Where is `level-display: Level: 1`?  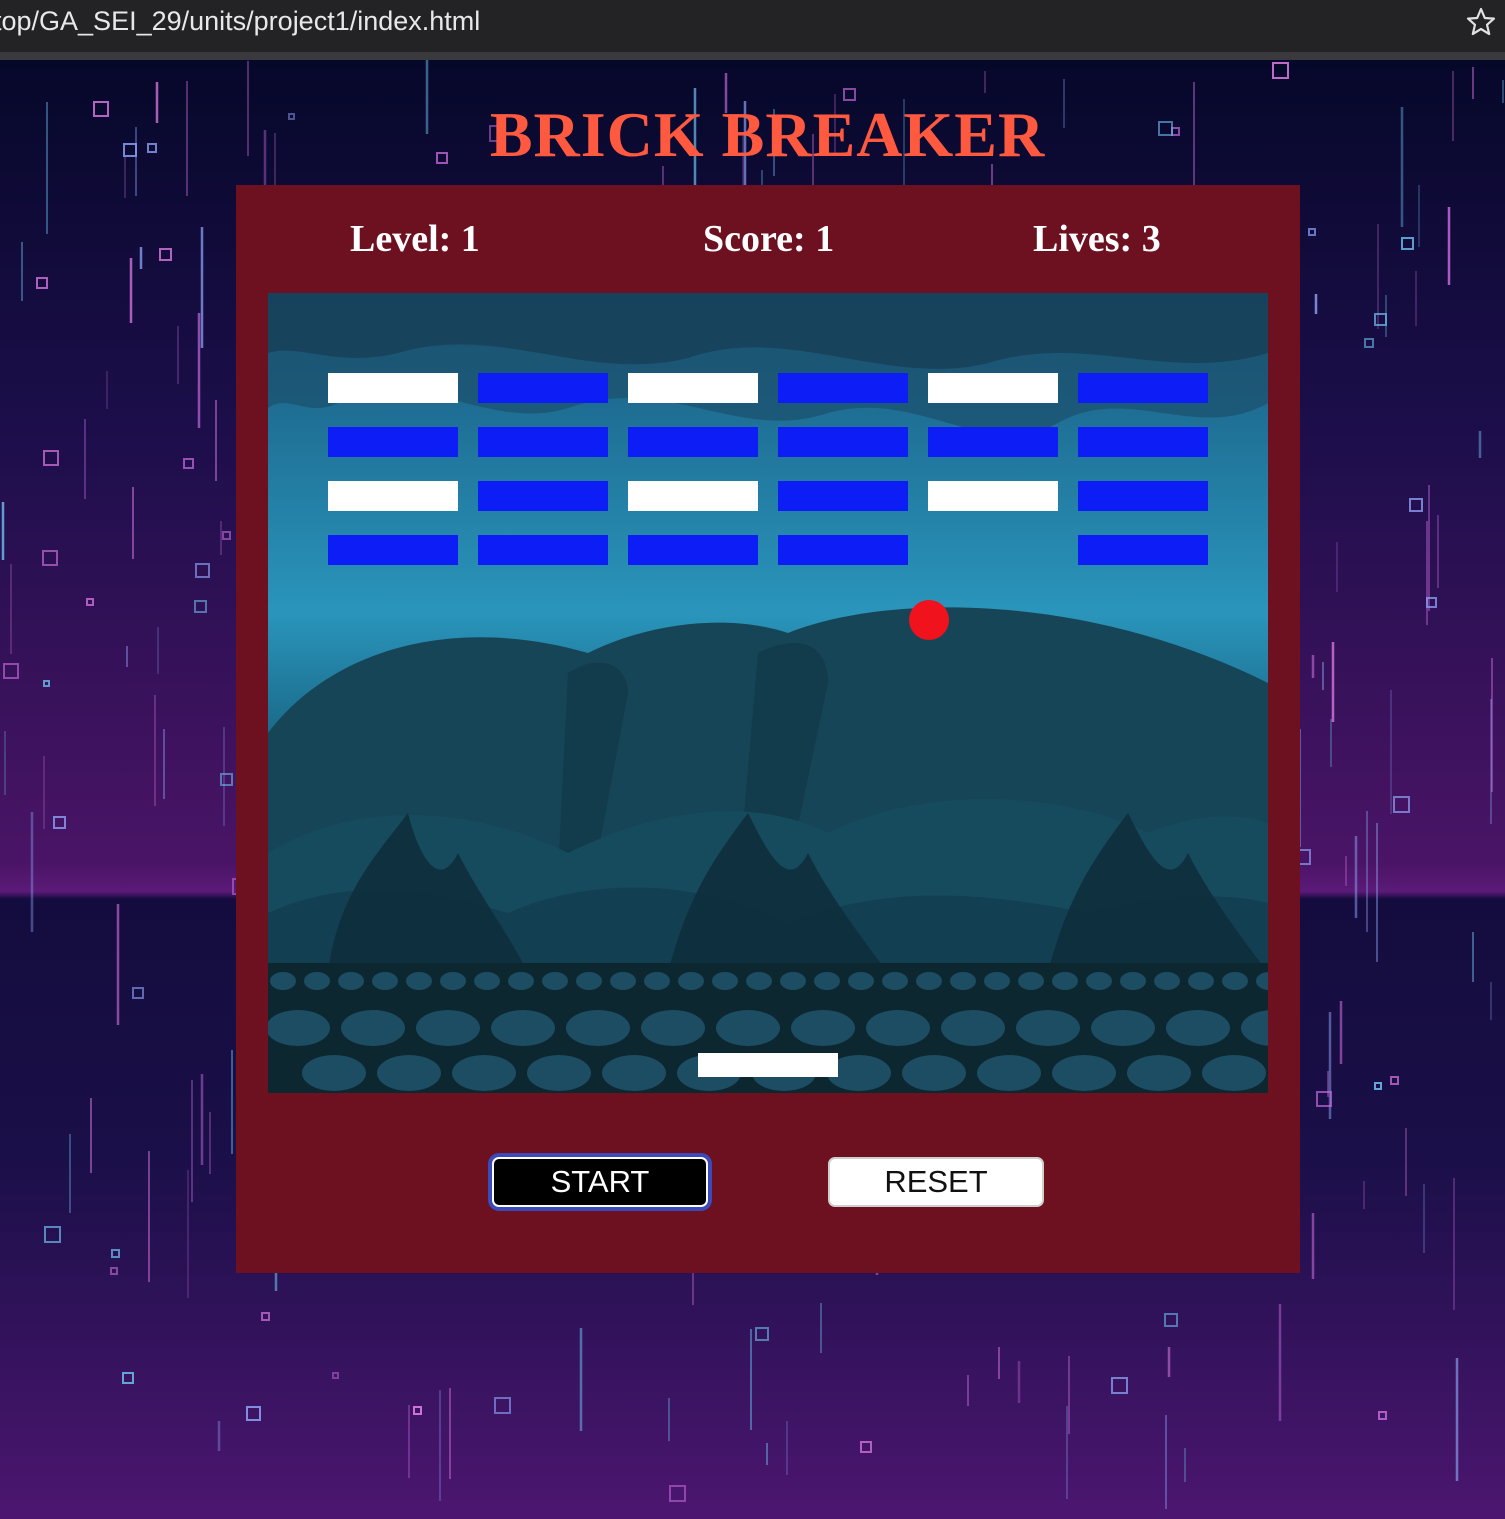 level-display: Level: 1 is located at coordinates (415, 239).